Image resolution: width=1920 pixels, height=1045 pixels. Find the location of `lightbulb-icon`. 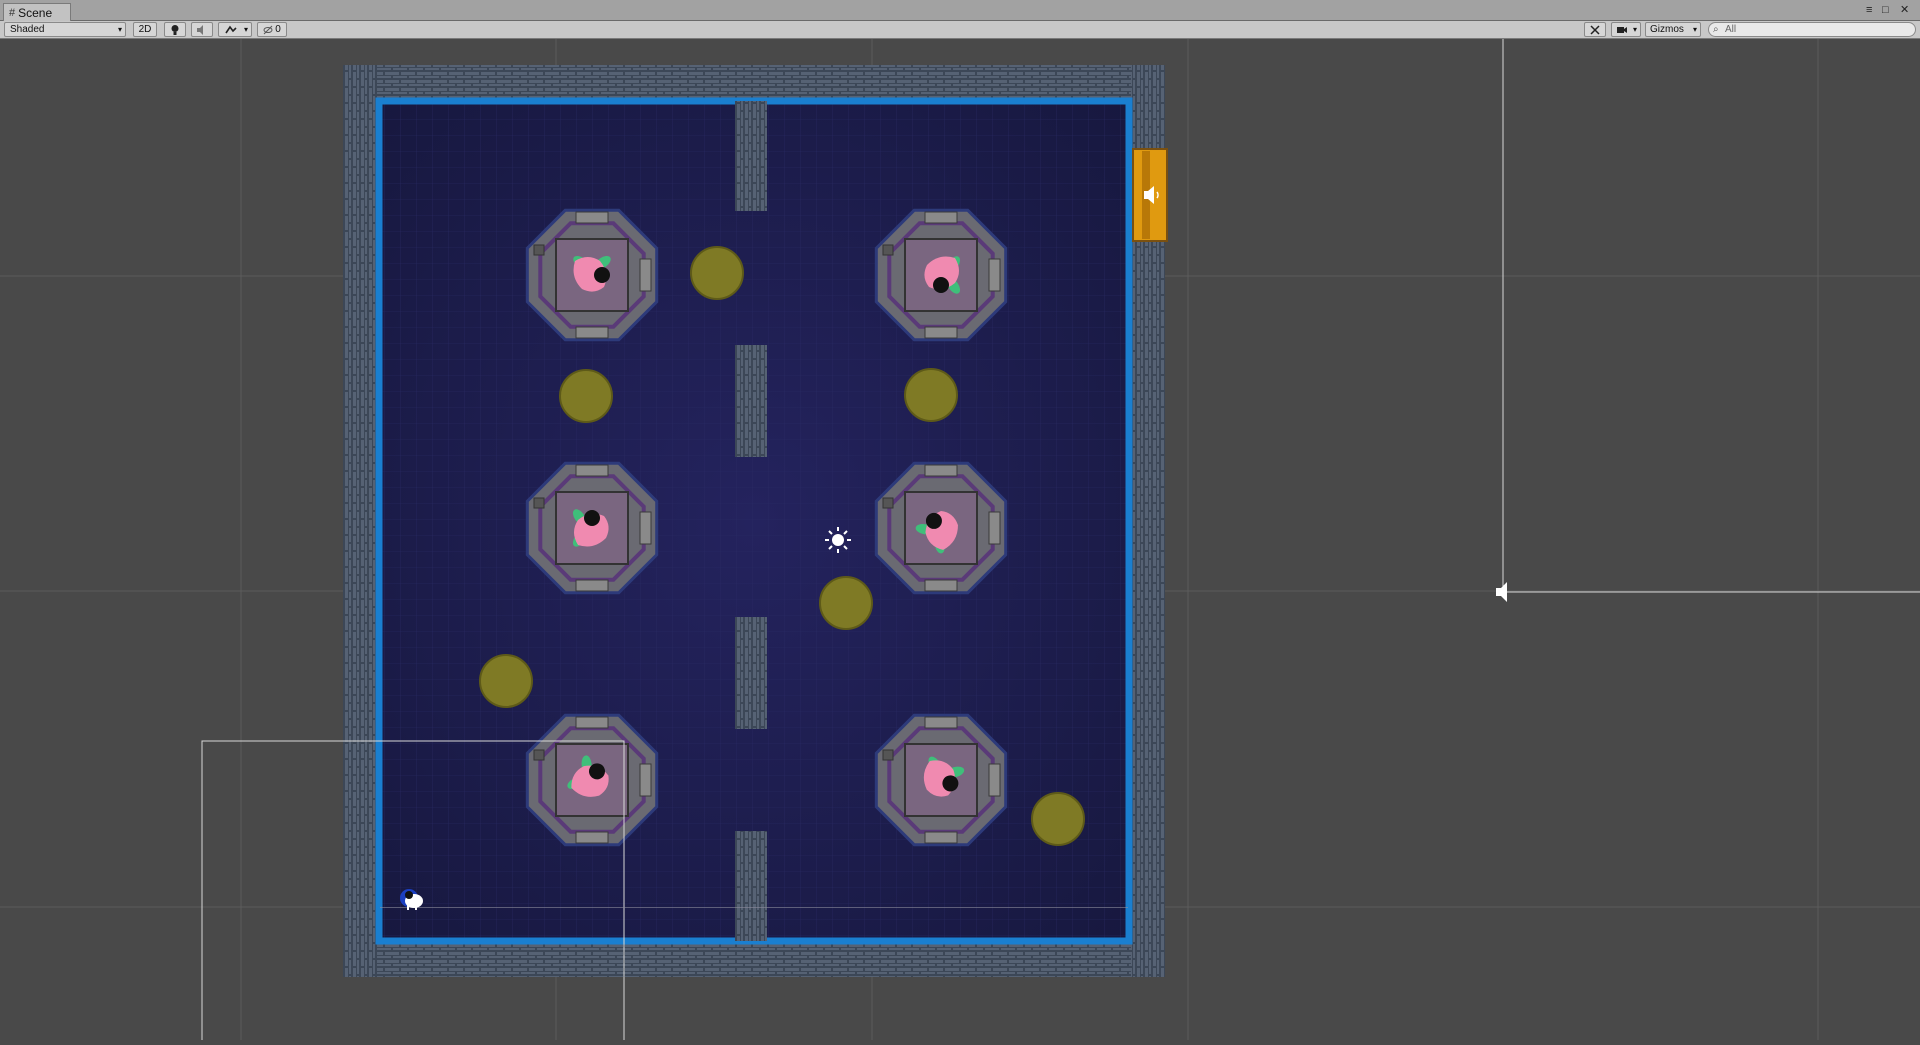

lightbulb-icon is located at coordinates (175, 29).